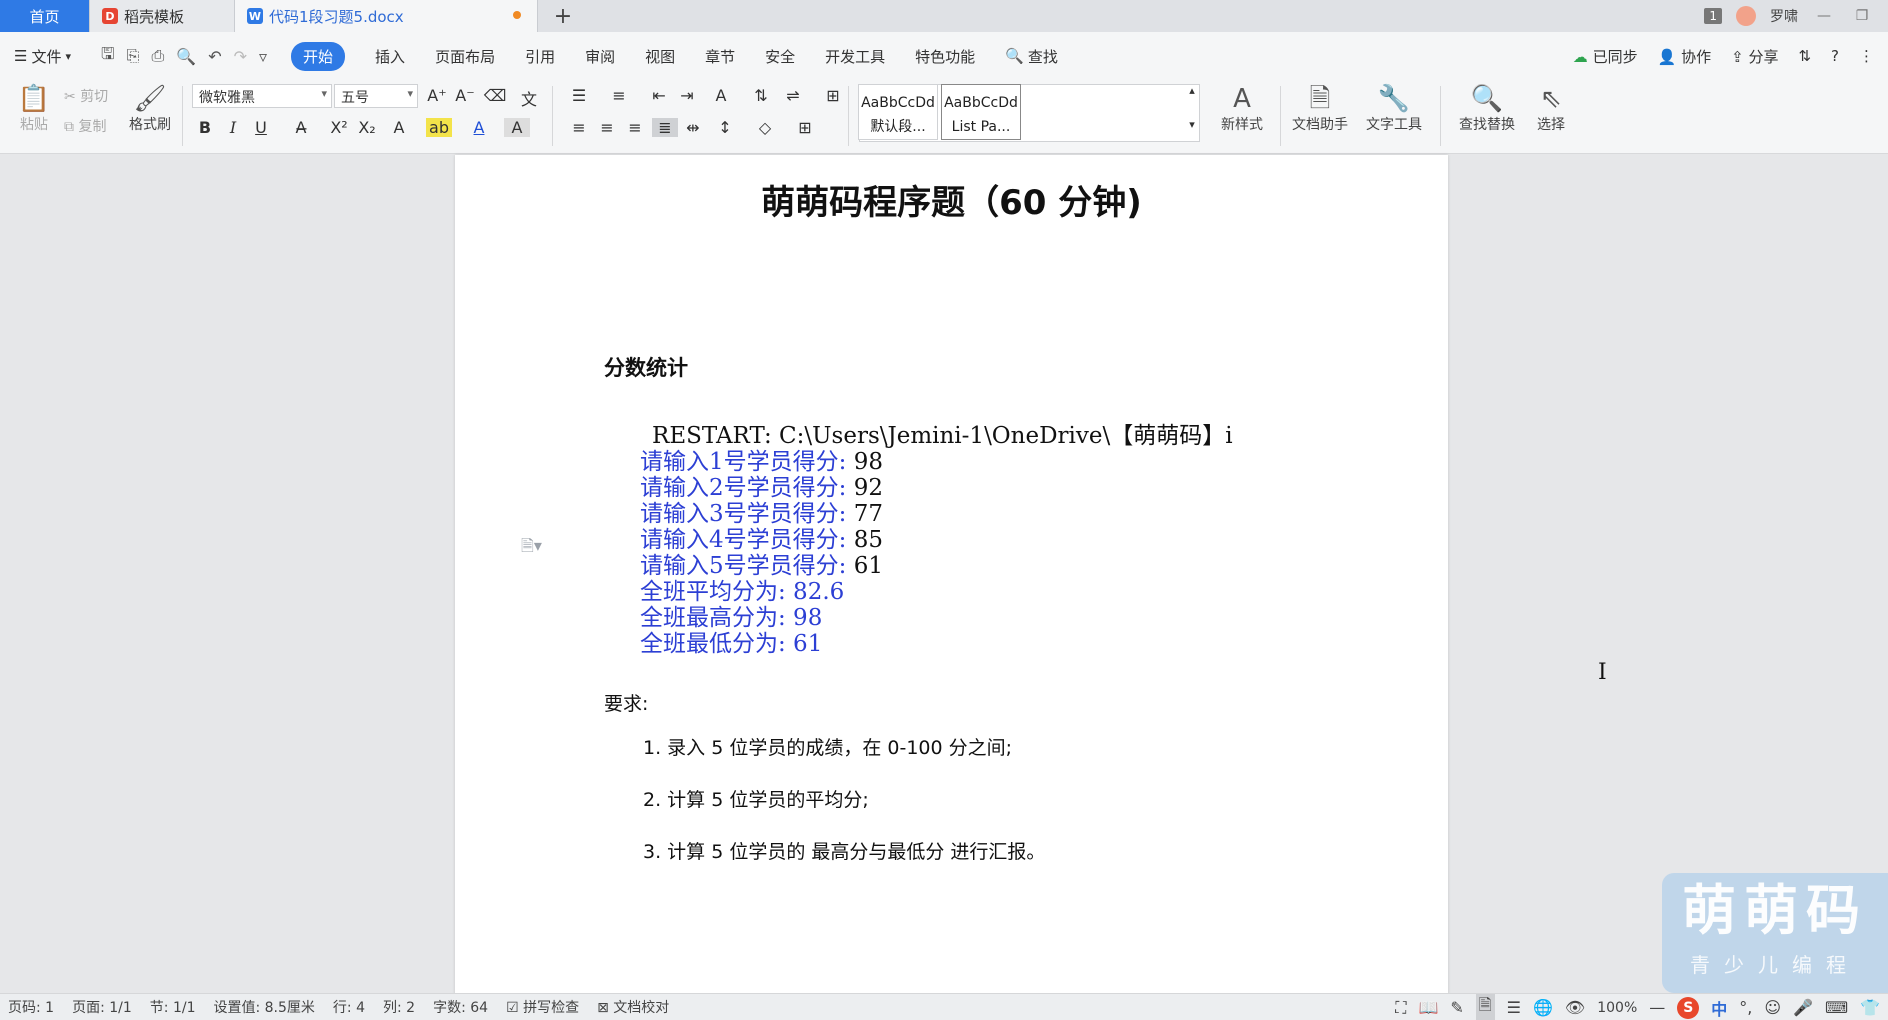 The width and height of the screenshot is (1888, 1020). Describe the element at coordinates (261, 127) in the screenshot. I see `underline-icon: U` at that location.